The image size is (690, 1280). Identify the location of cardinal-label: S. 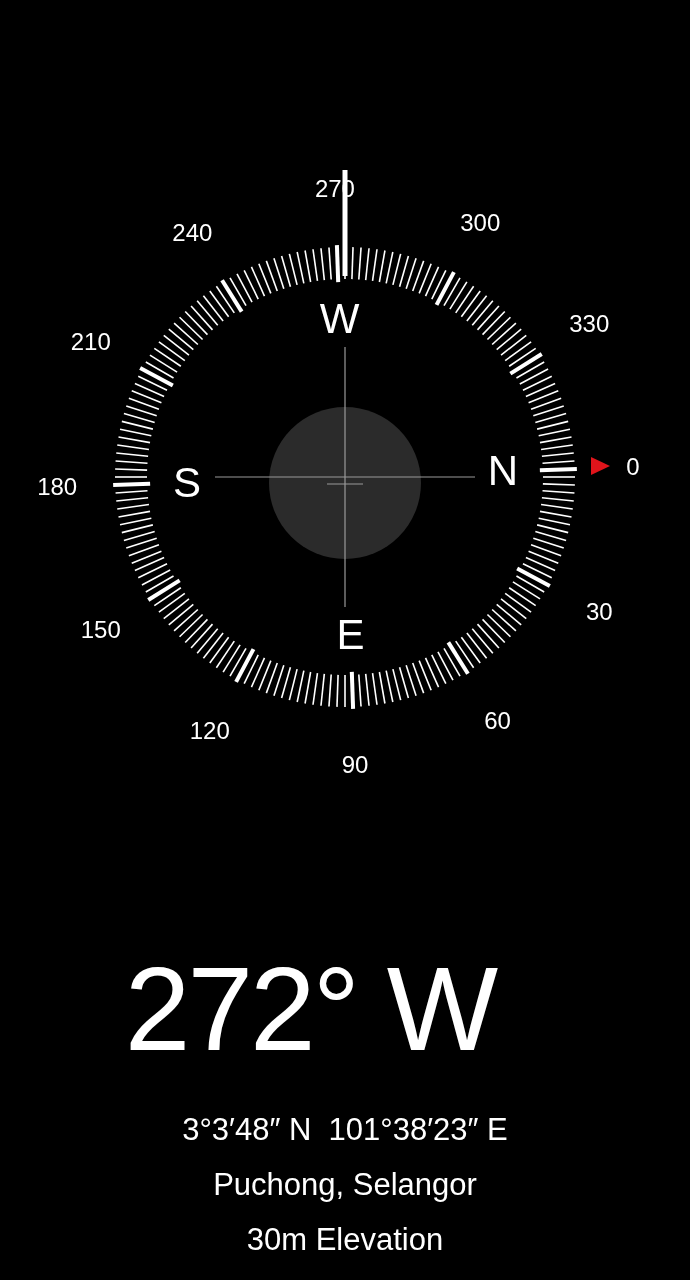
(187, 482).